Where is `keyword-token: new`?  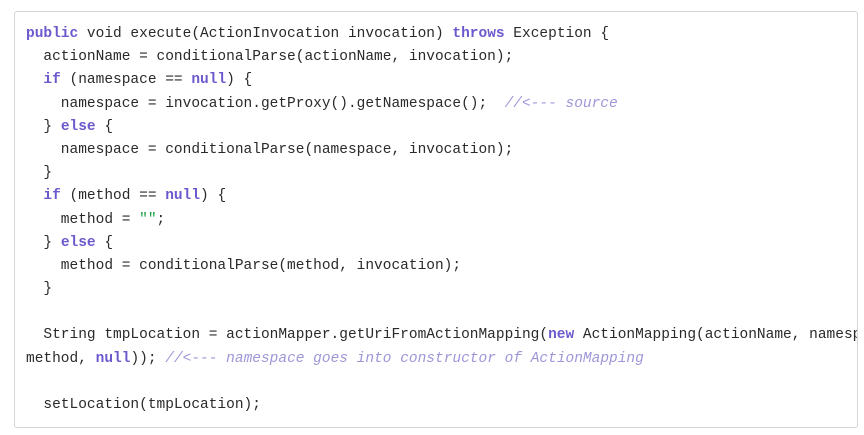 keyword-token: new is located at coordinates (561, 335).